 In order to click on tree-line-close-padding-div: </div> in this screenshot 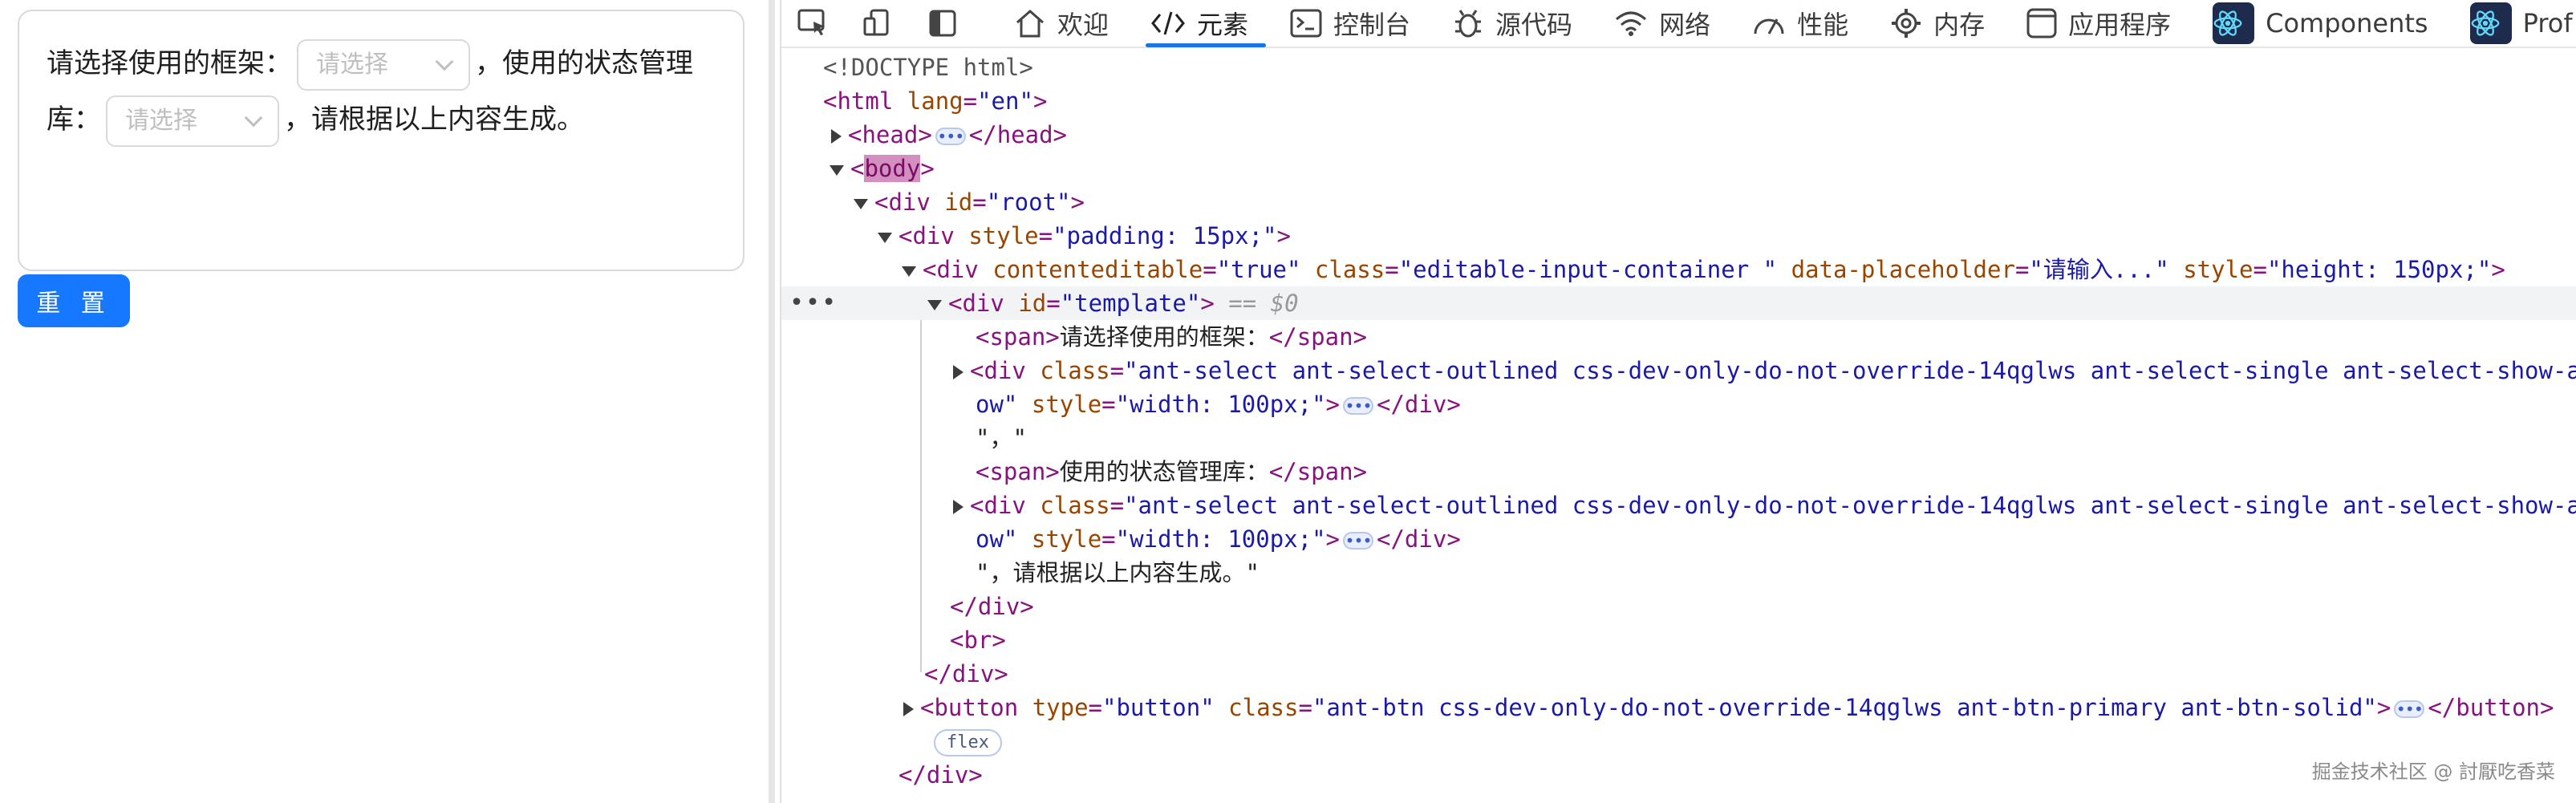, I will do `click(1679, 775)`.